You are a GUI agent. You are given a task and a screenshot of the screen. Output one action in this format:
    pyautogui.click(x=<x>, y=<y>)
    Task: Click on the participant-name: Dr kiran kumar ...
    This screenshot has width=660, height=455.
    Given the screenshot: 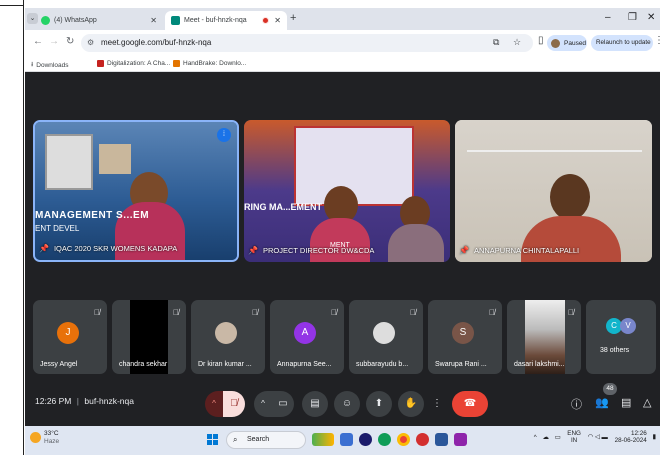 What is the action you would take?
    pyautogui.click(x=225, y=364)
    